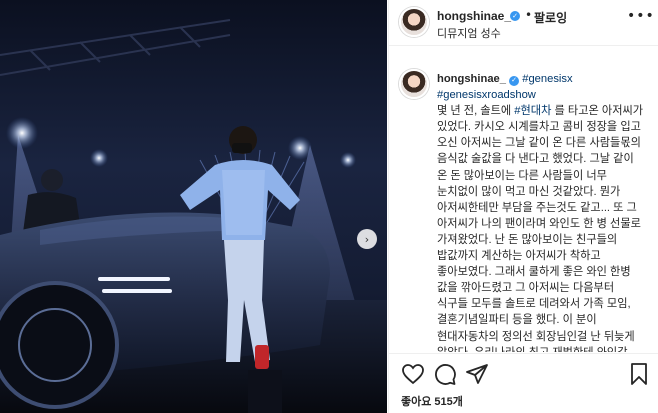 The height and width of the screenshot is (413, 658). Describe the element at coordinates (471, 79) in the screenshot. I see `caption-username: hongshinae_` at that location.